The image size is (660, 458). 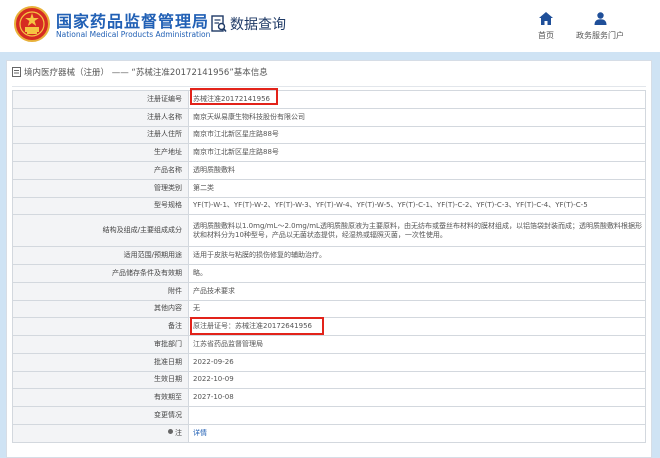 I want to click on row-value: 详情, so click(x=417, y=433).